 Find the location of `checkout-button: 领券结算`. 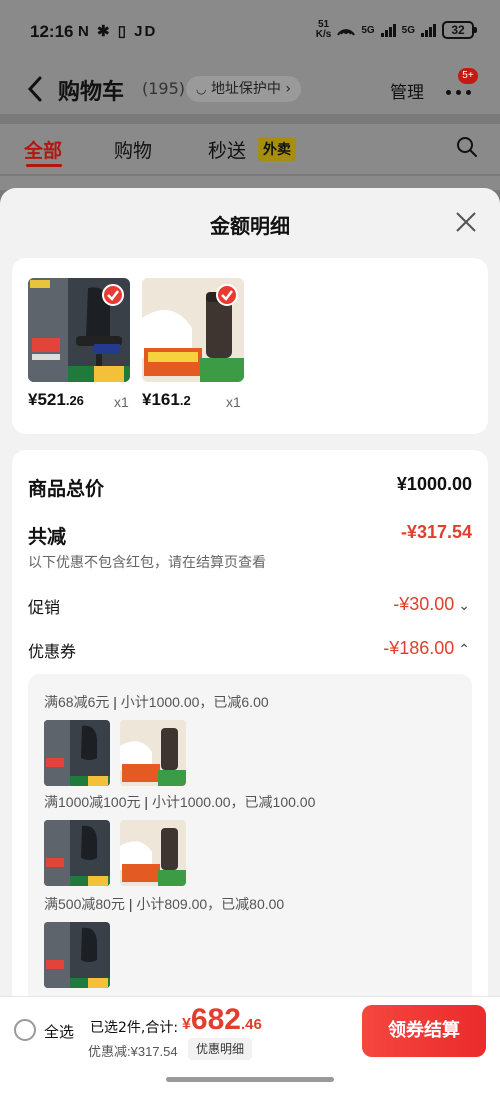

checkout-button: 领券结算 is located at coordinates (424, 1031).